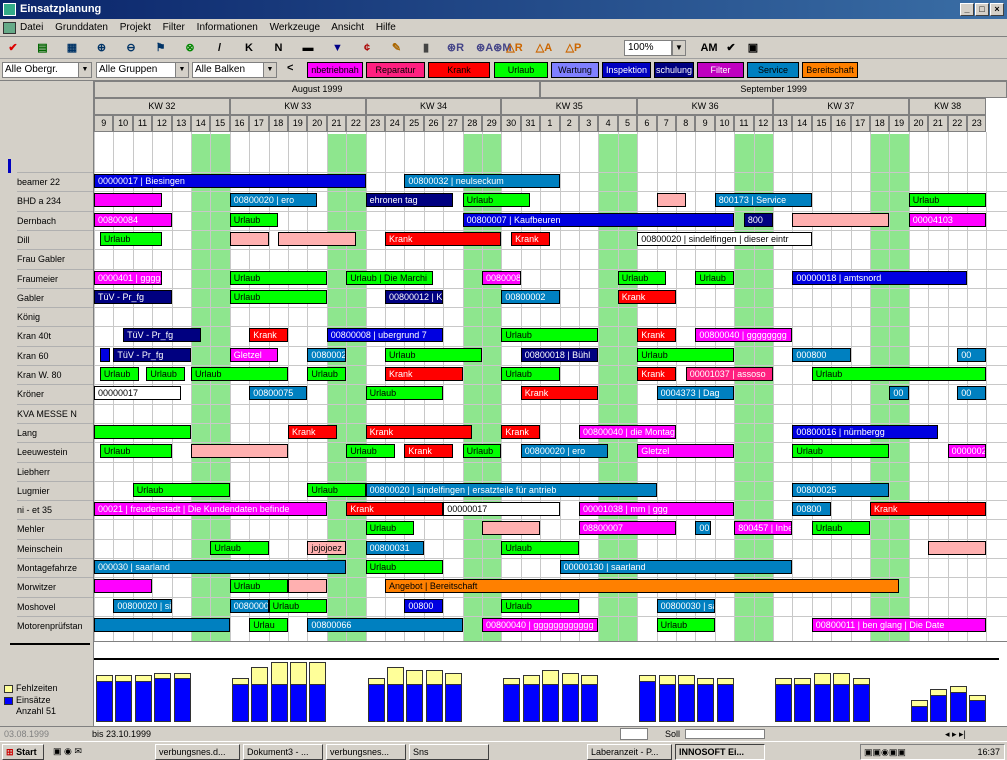 The image size is (1007, 760). I want to click on schedule-bar: 00800020 | ero, so click(273, 200).